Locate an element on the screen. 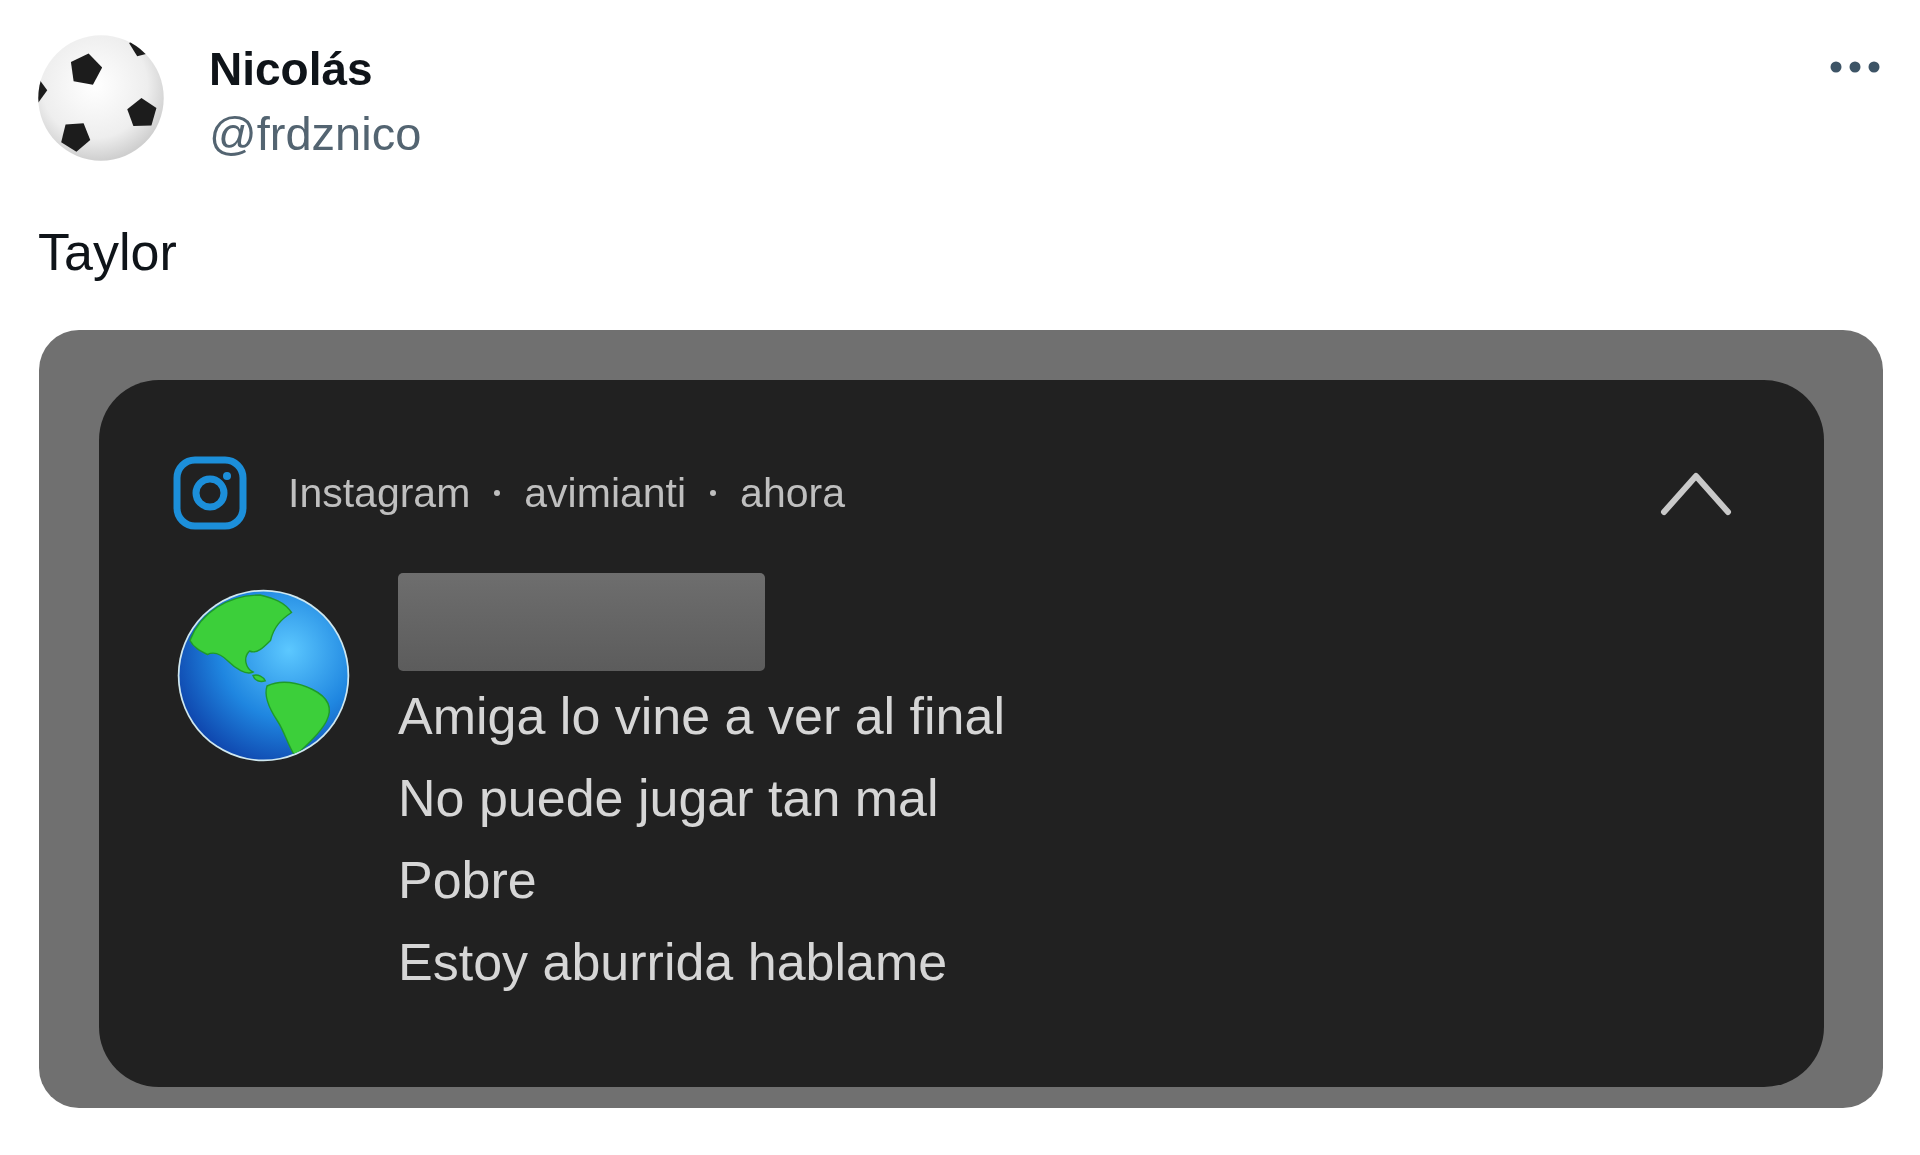  author-handle: @frdznico is located at coordinates (315, 134).